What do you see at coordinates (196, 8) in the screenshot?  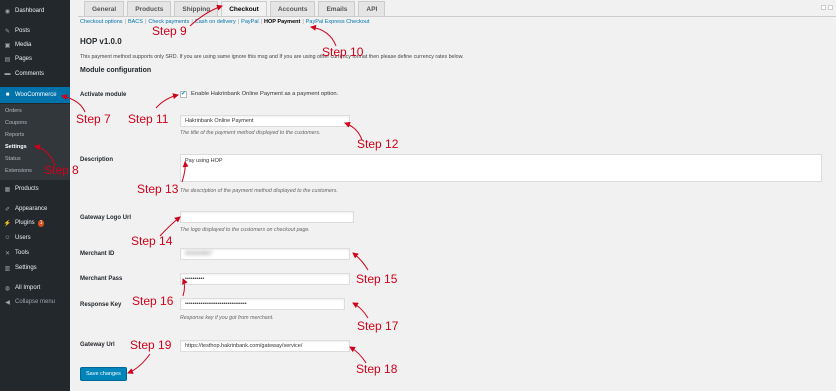 I see `tab-shipping: Shipping` at bounding box center [196, 8].